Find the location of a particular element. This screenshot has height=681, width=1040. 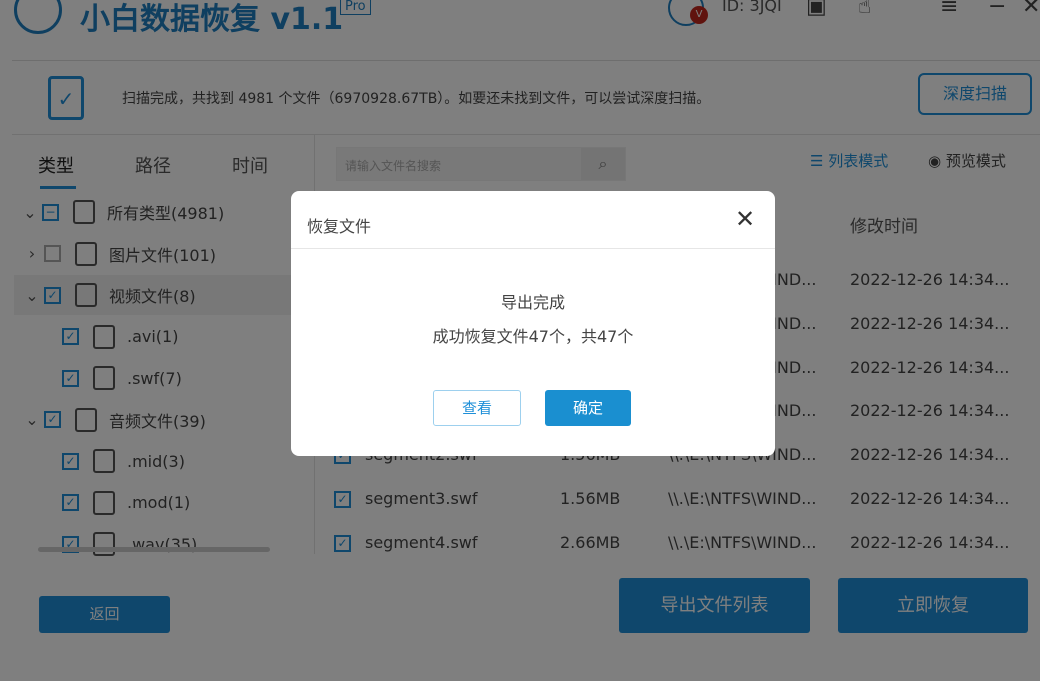

divider is located at coordinates (533, 248).